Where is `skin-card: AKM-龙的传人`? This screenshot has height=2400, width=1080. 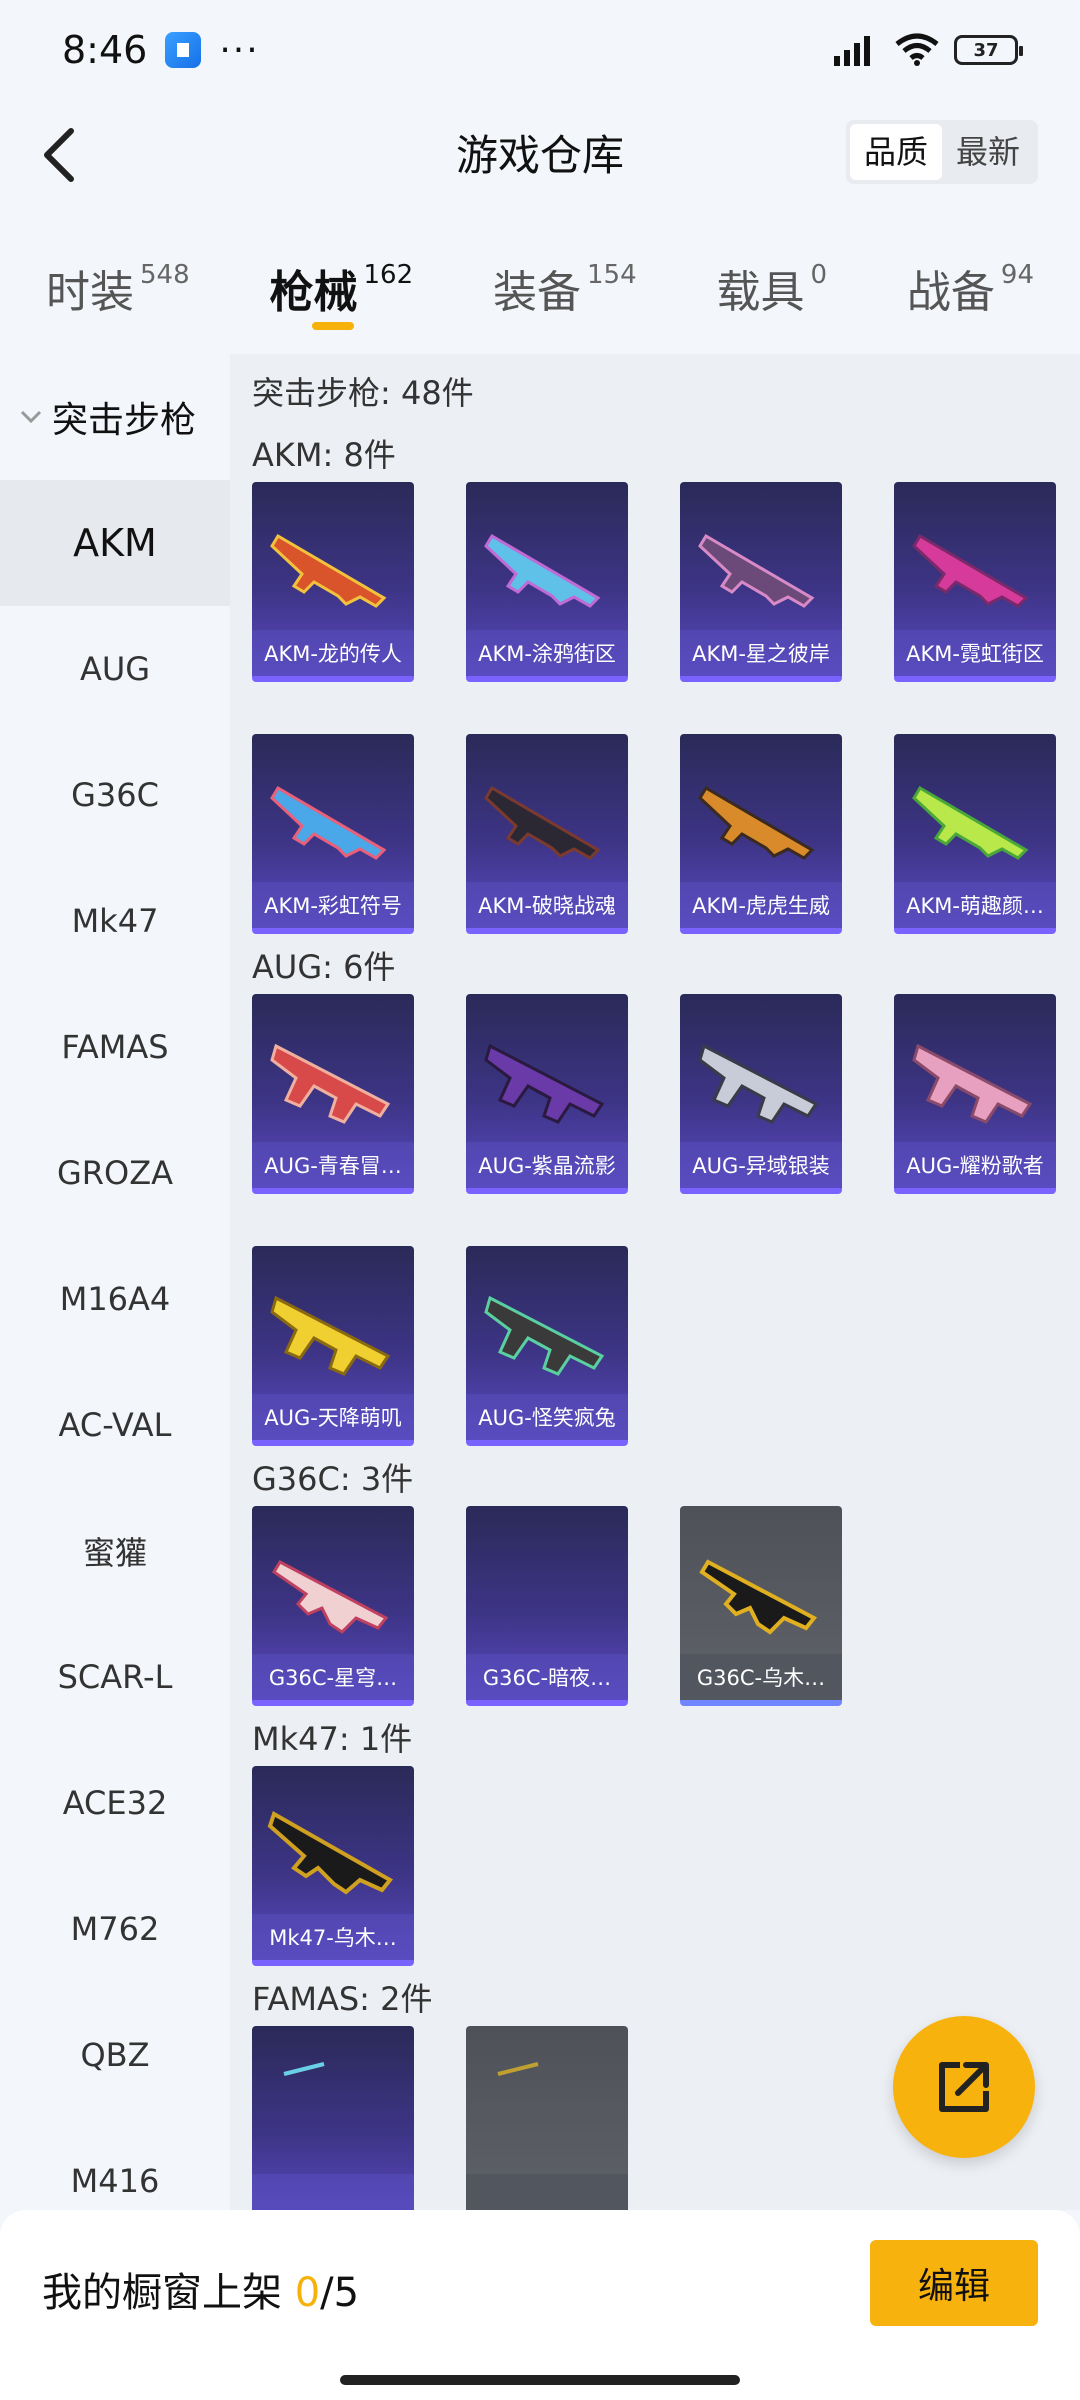
skin-card: AKM-龙的传人 is located at coordinates (333, 582).